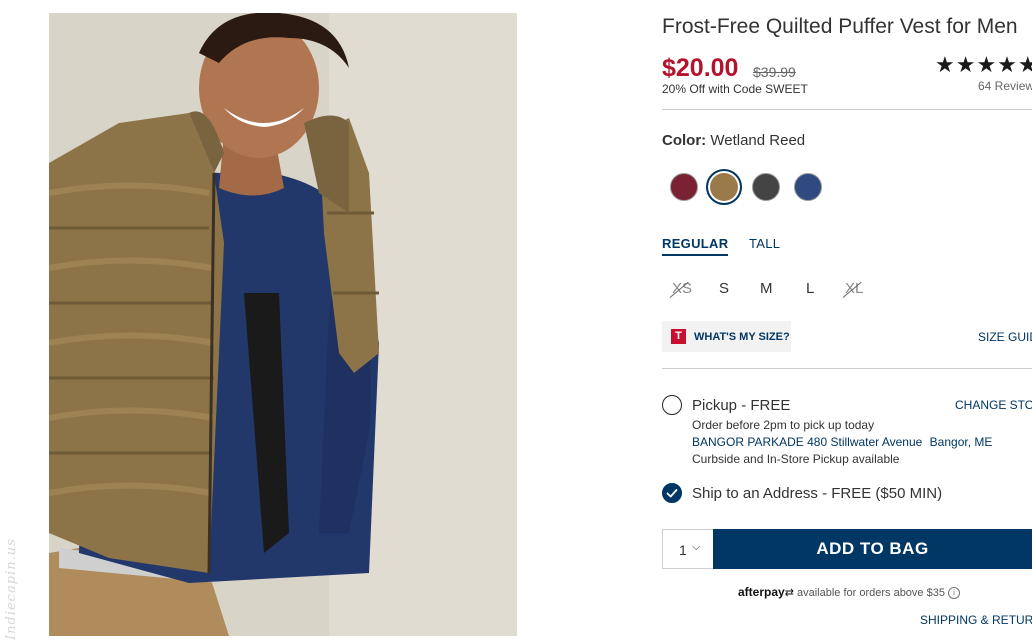 Image resolution: width=1032 pixels, height=643 pixels. What do you see at coordinates (983, 65) in the screenshot?
I see `rating-stars-icon: ★★★★★` at bounding box center [983, 65].